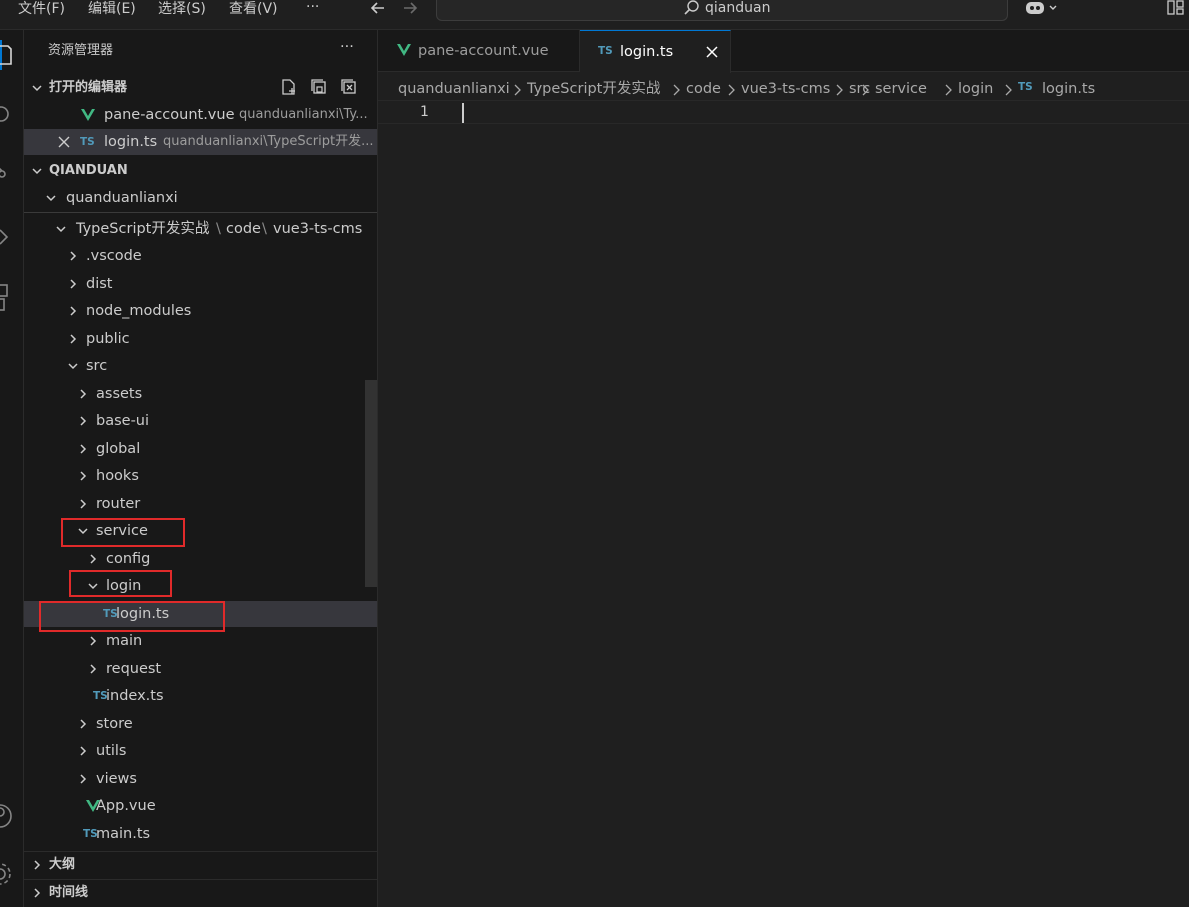 Image resolution: width=1189 pixels, height=907 pixels. I want to click on extensions-icon, so click(12, 297).